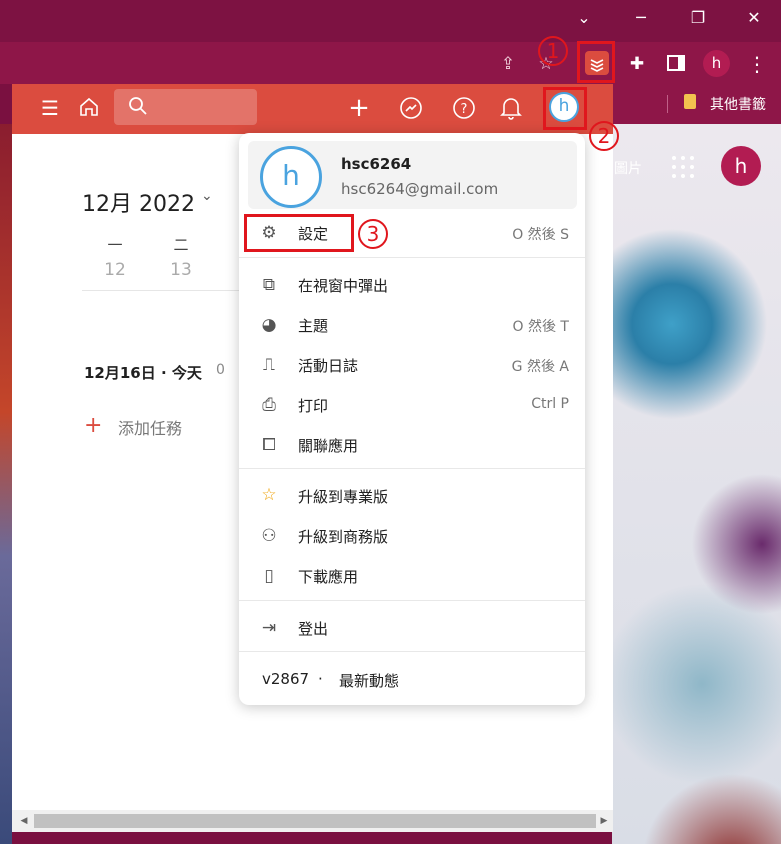 This screenshot has height=844, width=781. What do you see at coordinates (286, 679) in the screenshot?
I see `app-version: v2867` at bounding box center [286, 679].